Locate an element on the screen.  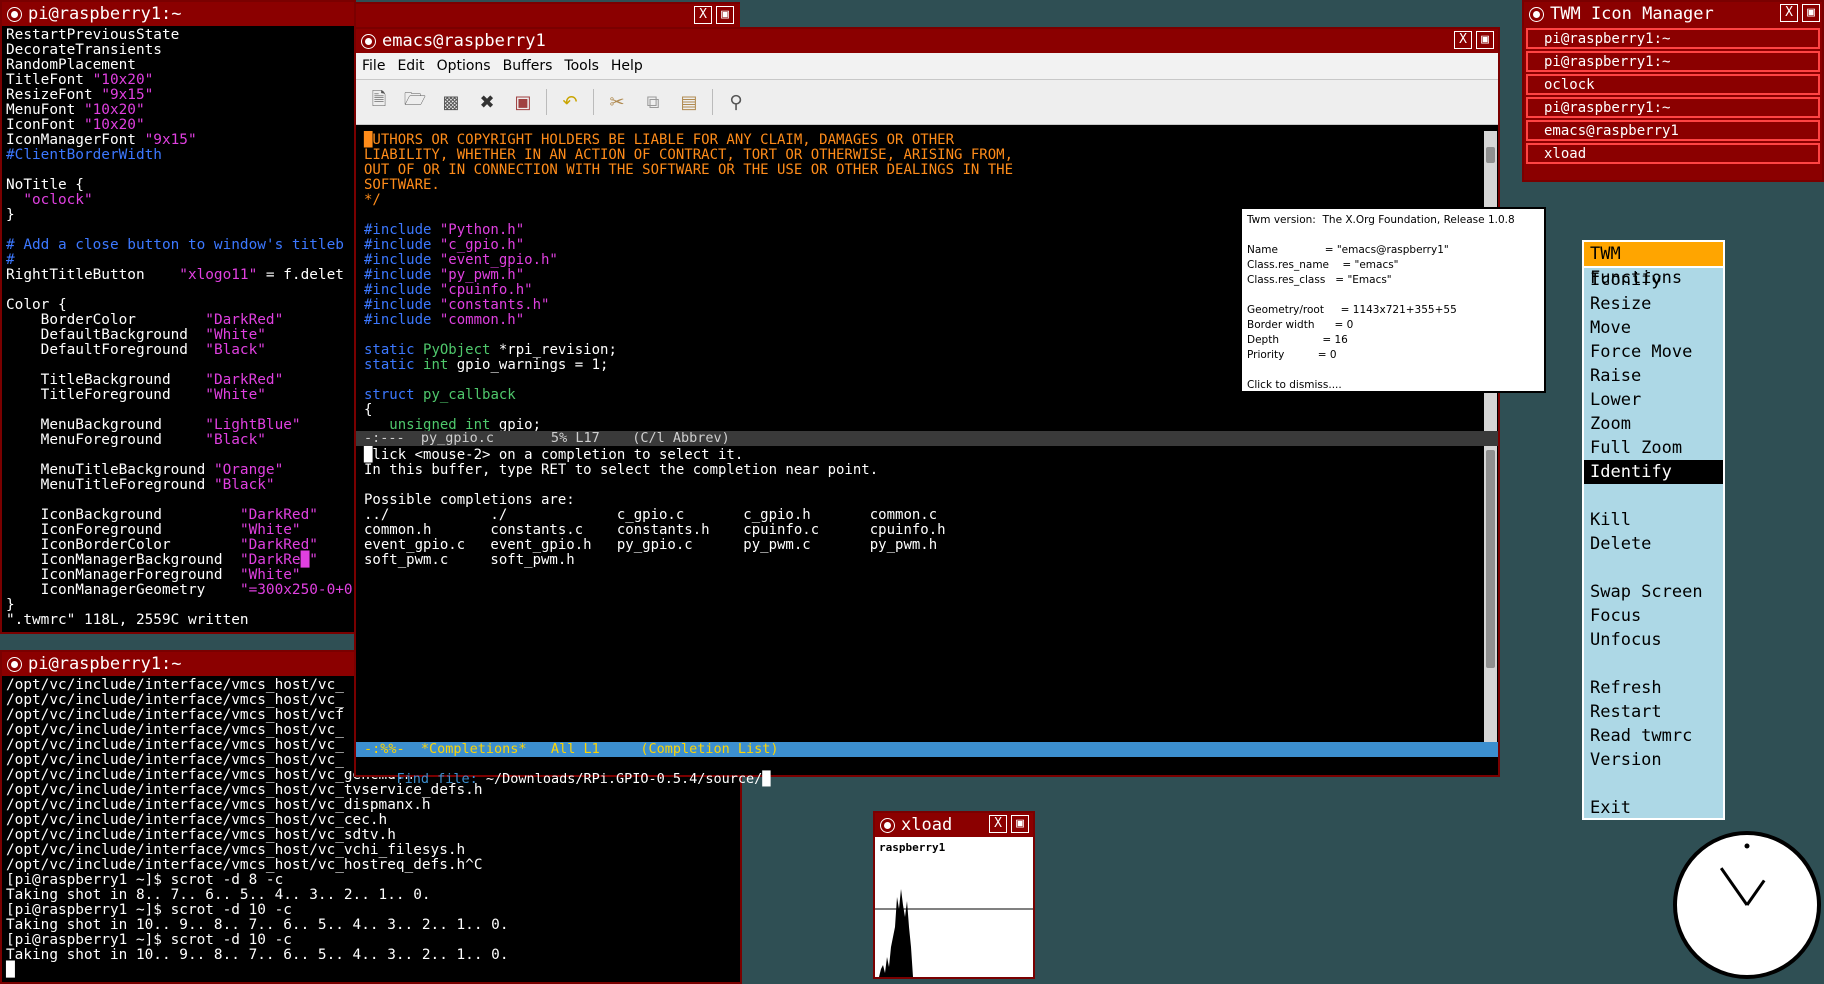
menu-item-refresh: Refresh is located at coordinates (1653, 688).